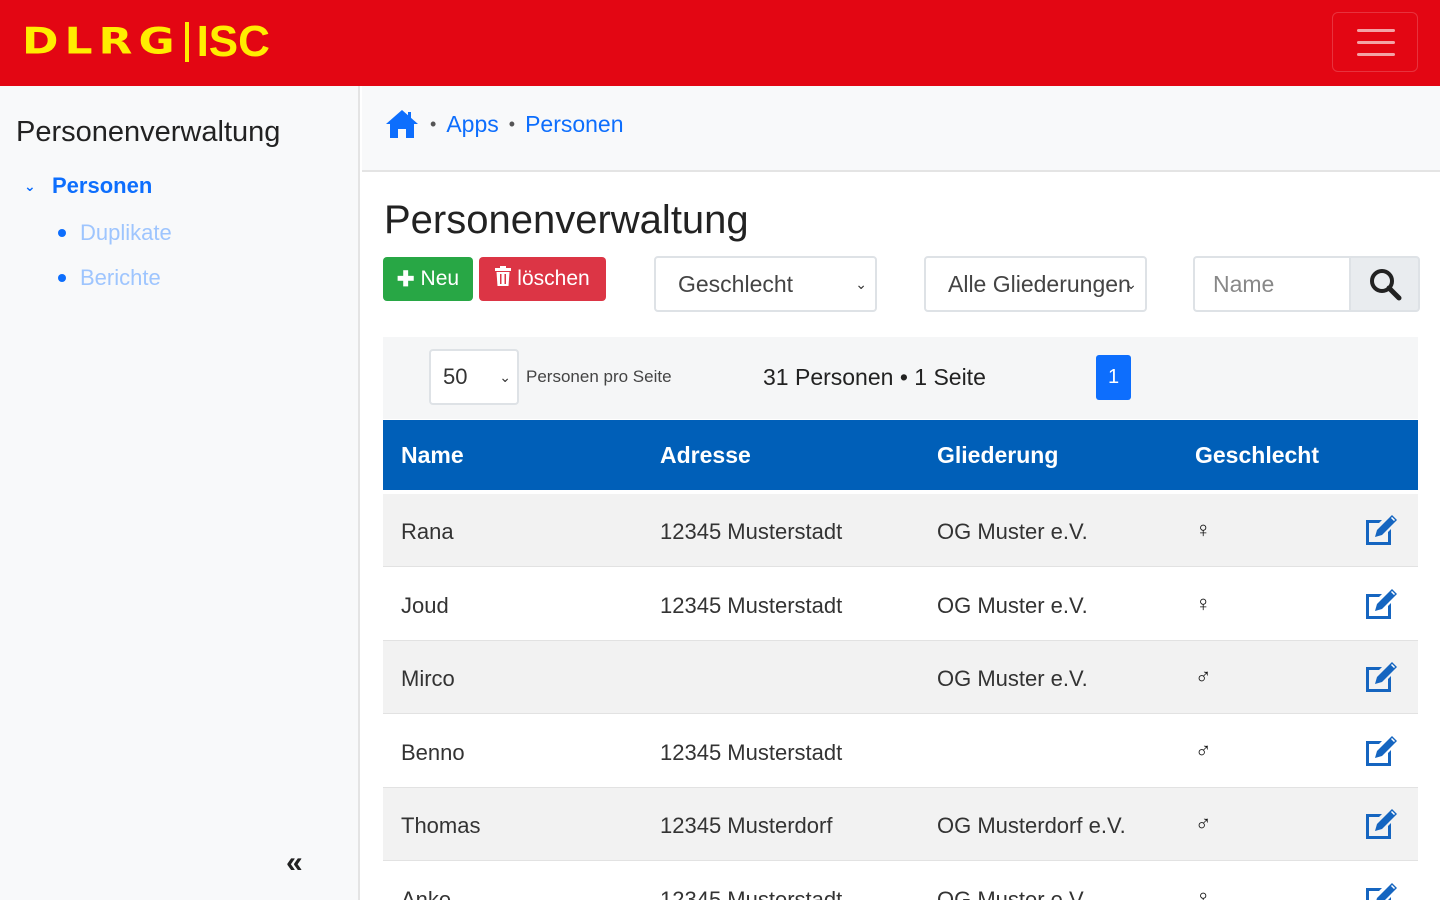 The height and width of the screenshot is (900, 1440). I want to click on gender-select: Geschlecht ⌄, so click(765, 284).